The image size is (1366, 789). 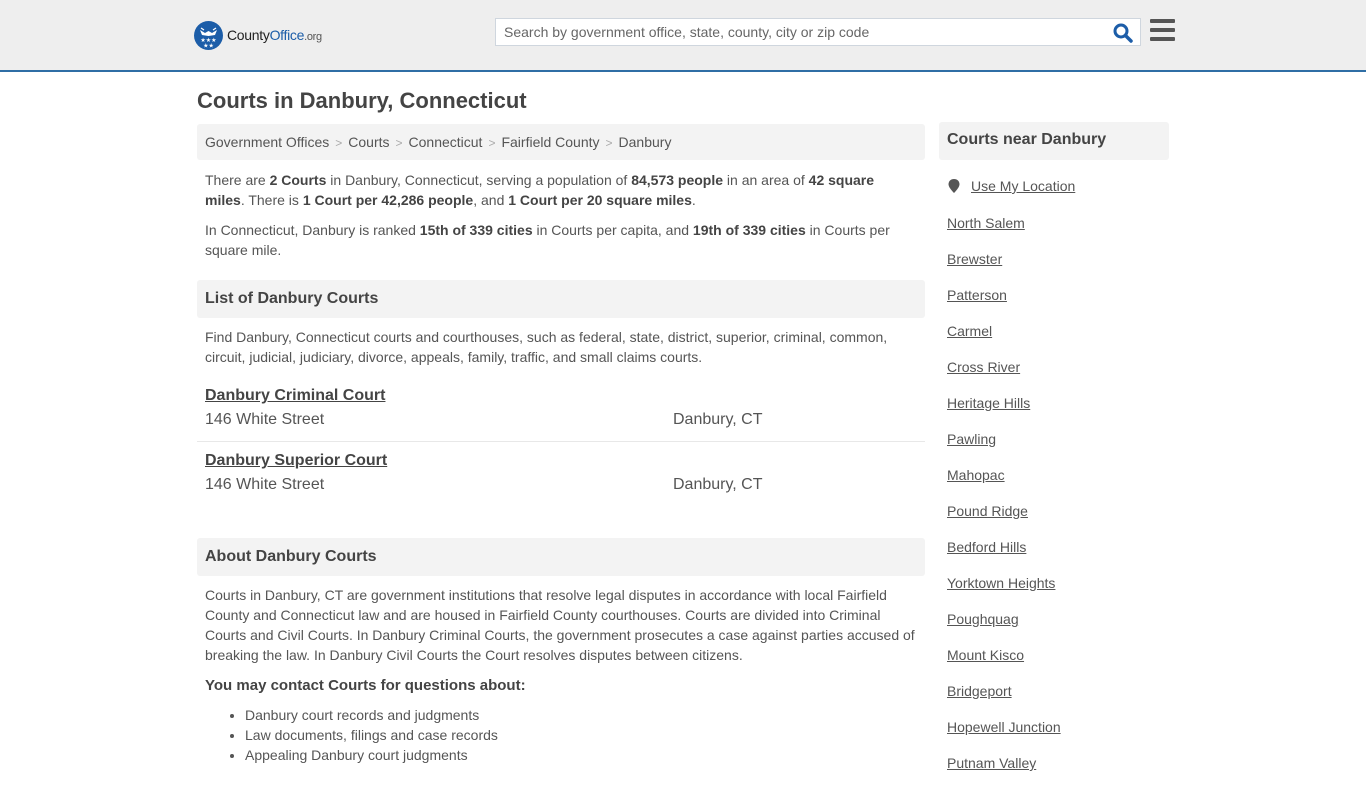 What do you see at coordinates (561, 396) in the screenshot?
I see `court-name-link: Danbury Criminal Court` at bounding box center [561, 396].